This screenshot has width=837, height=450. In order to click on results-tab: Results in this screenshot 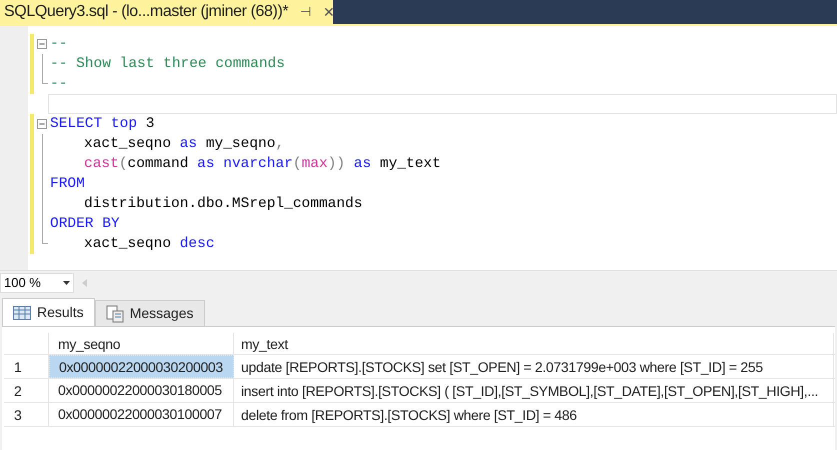, I will do `click(48, 312)`.